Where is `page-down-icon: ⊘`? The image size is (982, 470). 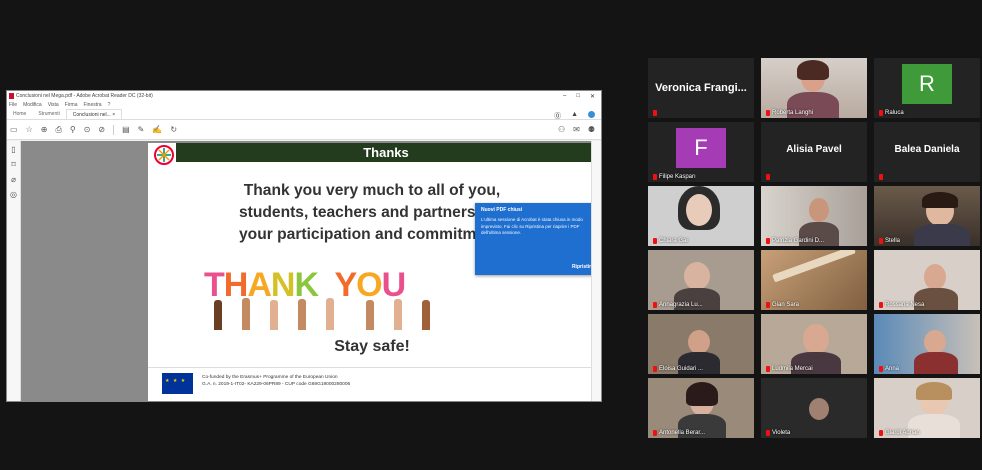
page-down-icon: ⊘ is located at coordinates (101, 129).